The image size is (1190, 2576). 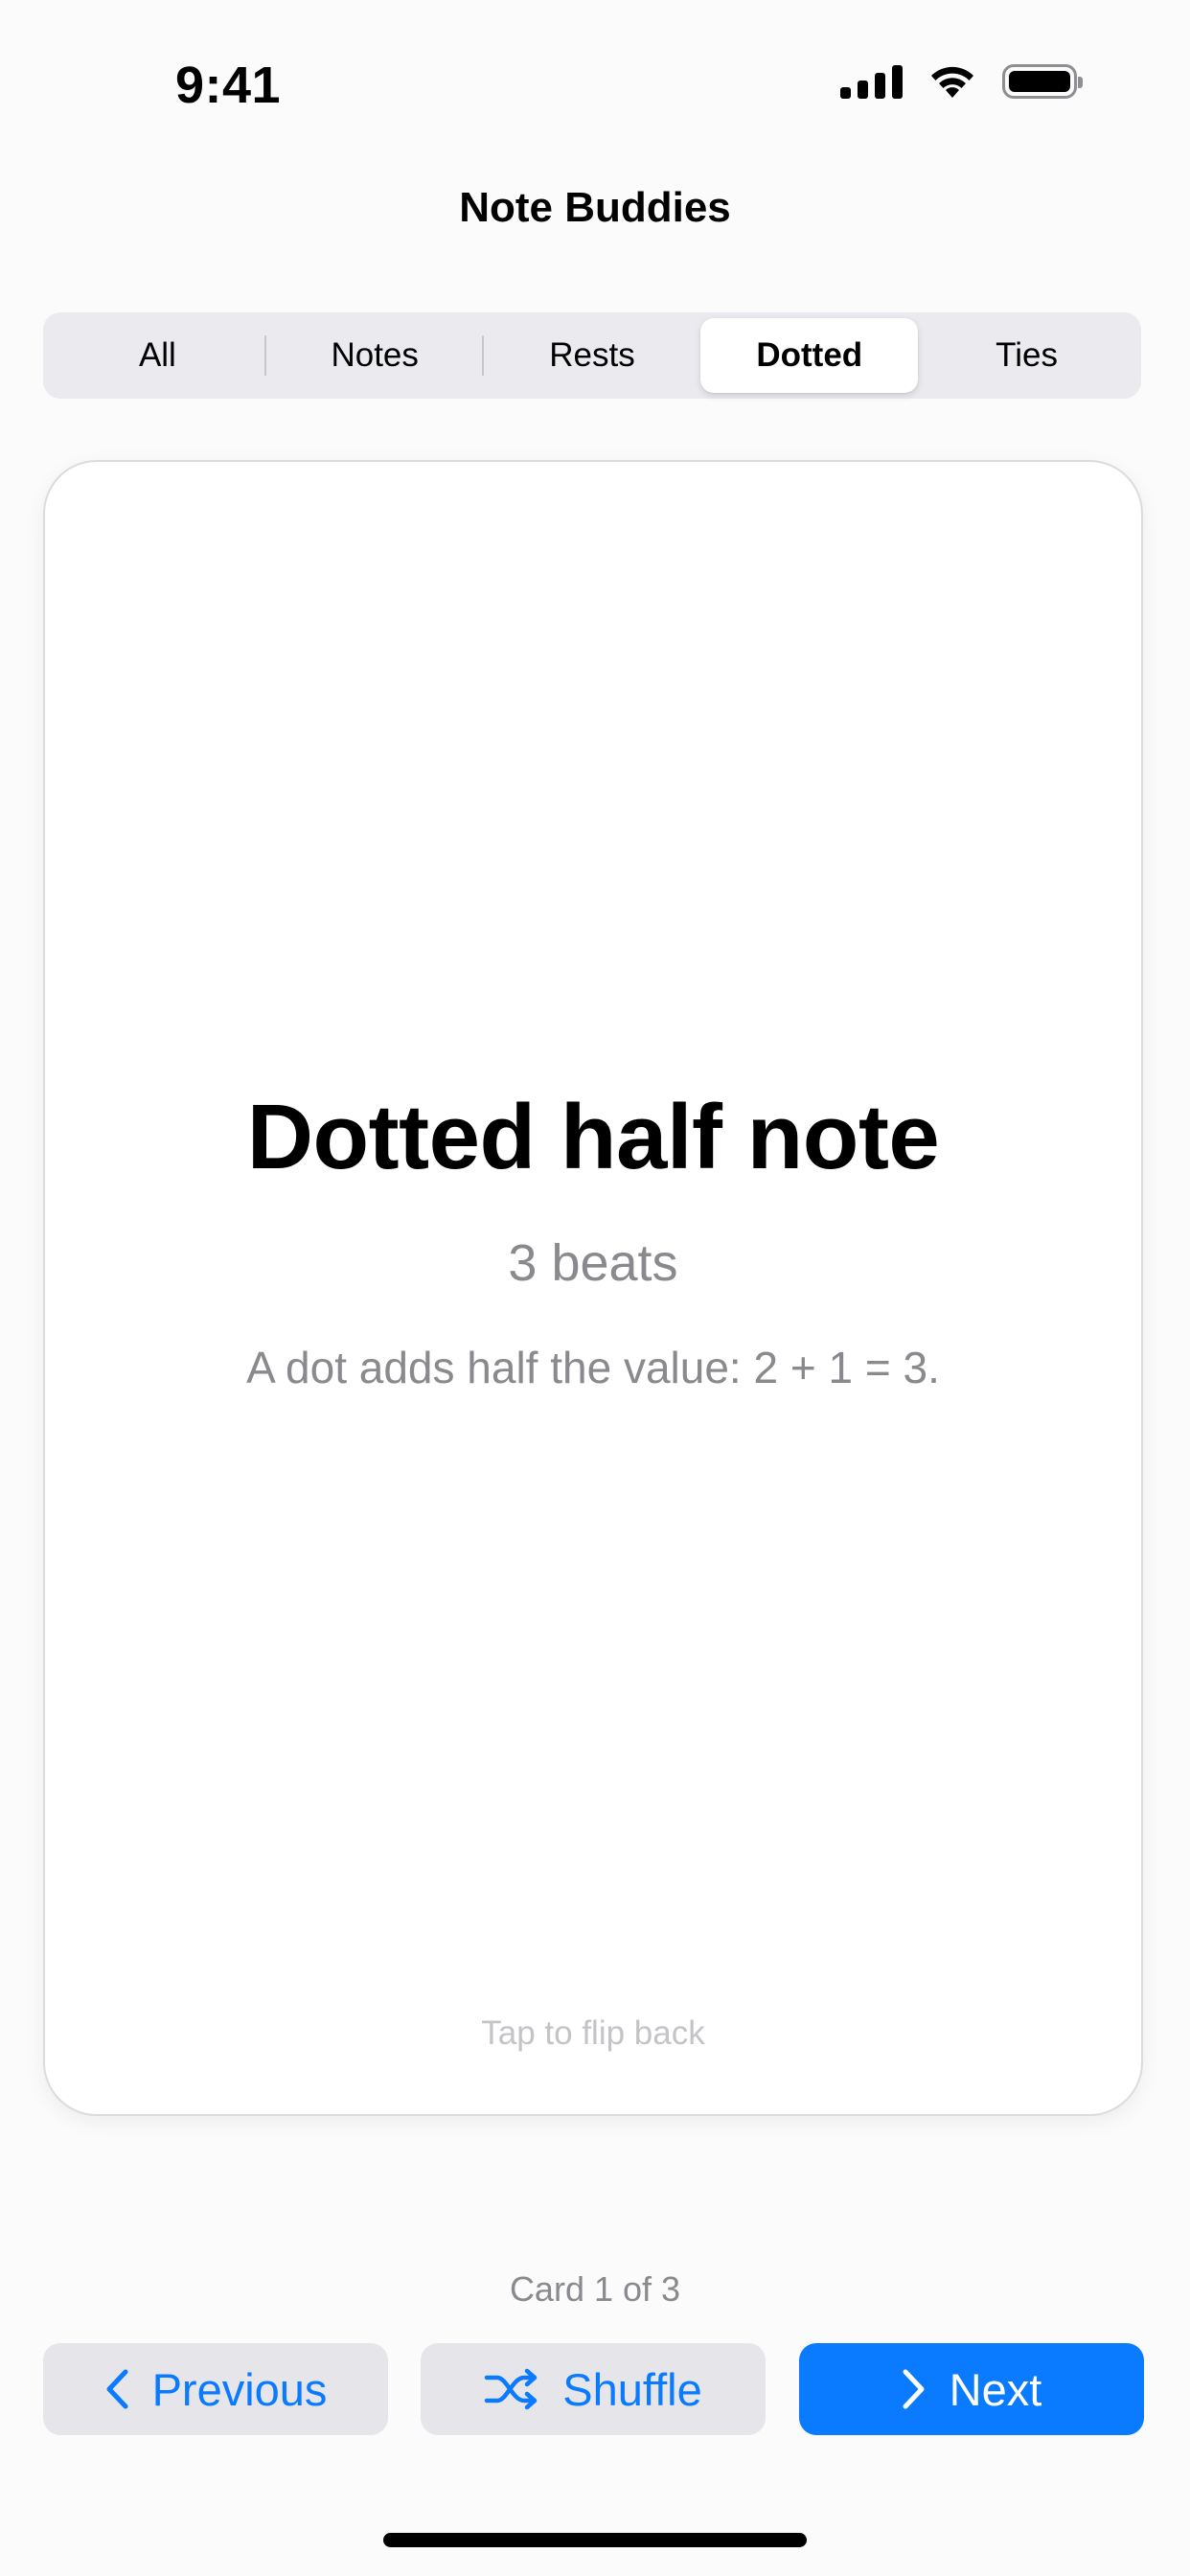 What do you see at coordinates (229, 85) in the screenshot?
I see `status-time: 9:41` at bounding box center [229, 85].